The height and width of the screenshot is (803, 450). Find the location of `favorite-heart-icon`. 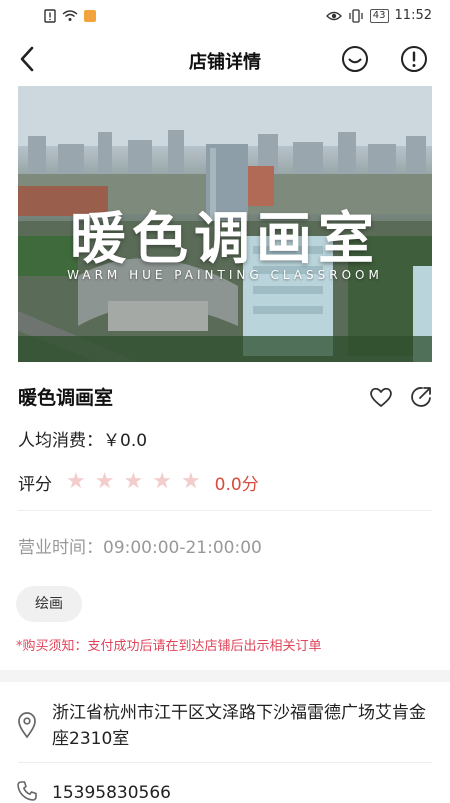

favorite-heart-icon is located at coordinates (381, 397).